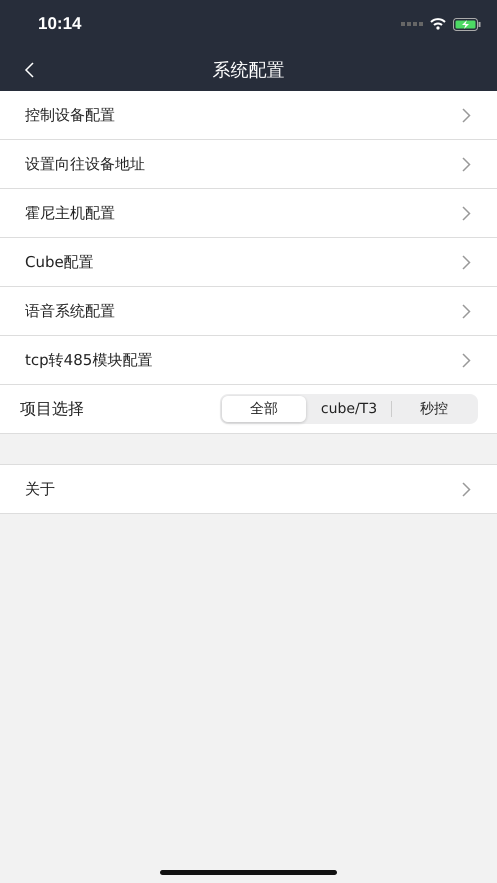  I want to click on status-time: 10:14, so click(60, 24).